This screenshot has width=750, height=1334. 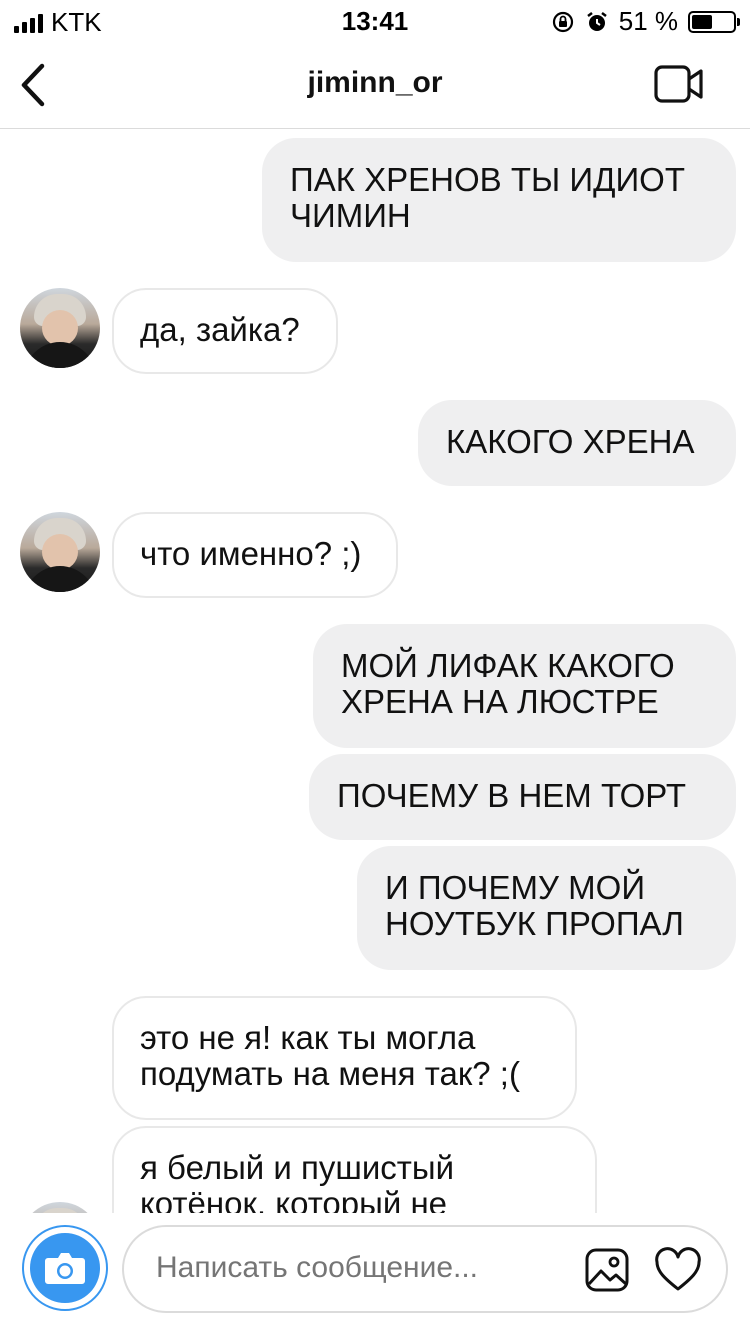 I want to click on video-camera-icon, so click(x=678, y=84).